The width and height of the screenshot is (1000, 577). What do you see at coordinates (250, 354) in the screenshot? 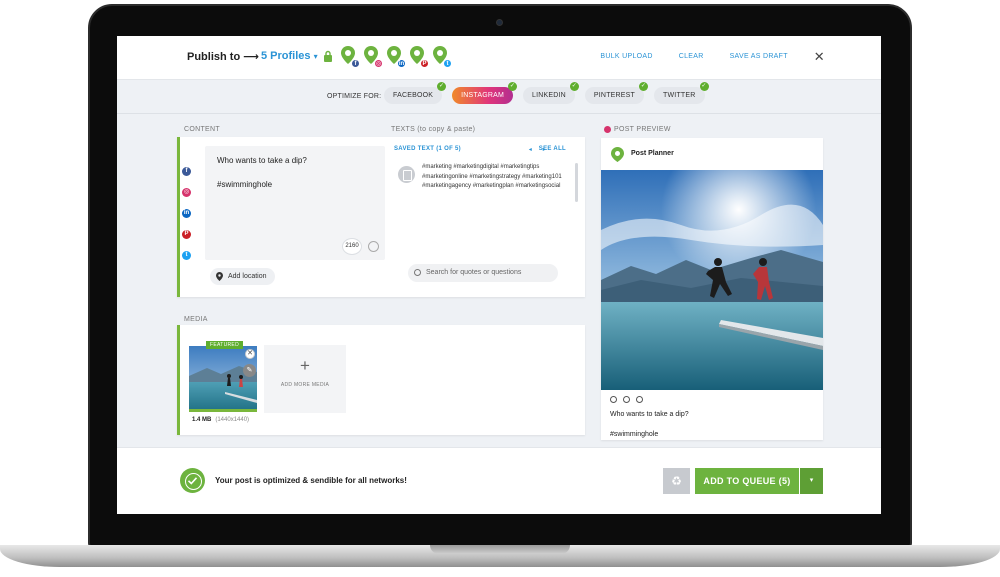
I see `remove-media-icon: ✕` at bounding box center [250, 354].